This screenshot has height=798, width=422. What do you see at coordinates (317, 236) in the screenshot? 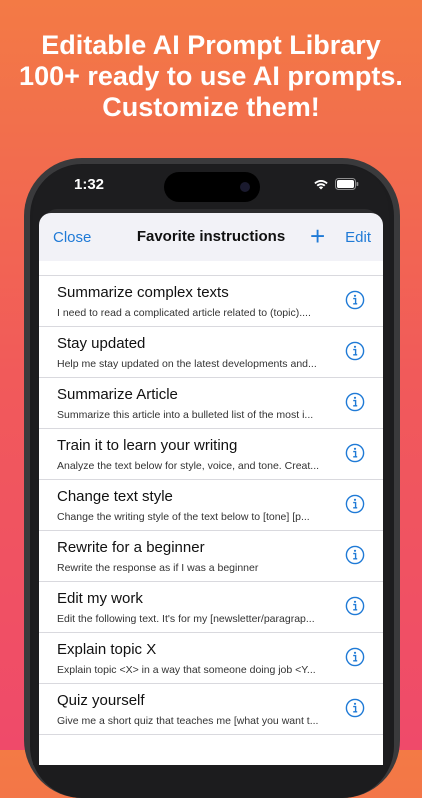
I see `add-button: +` at bounding box center [317, 236].